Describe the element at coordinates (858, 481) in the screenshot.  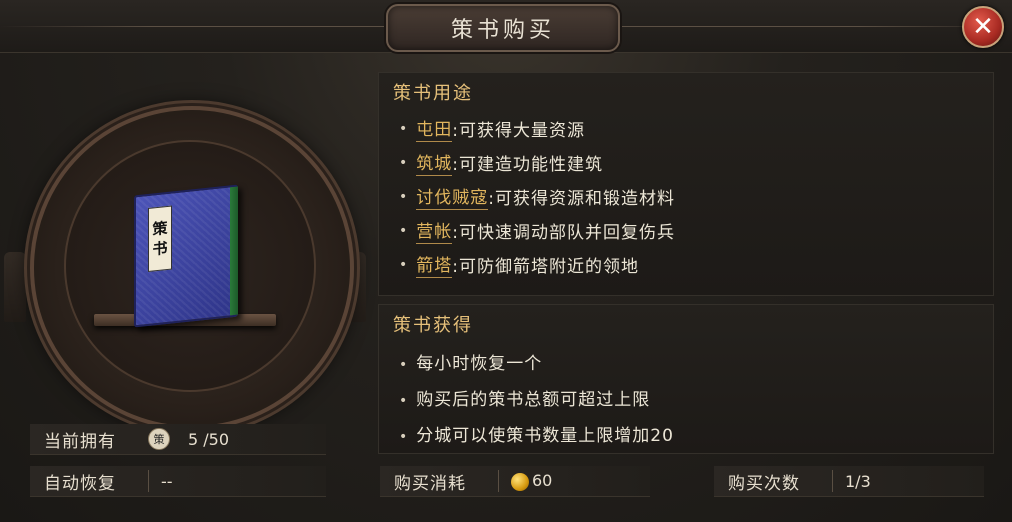
I see `times-value: 1/3` at that location.